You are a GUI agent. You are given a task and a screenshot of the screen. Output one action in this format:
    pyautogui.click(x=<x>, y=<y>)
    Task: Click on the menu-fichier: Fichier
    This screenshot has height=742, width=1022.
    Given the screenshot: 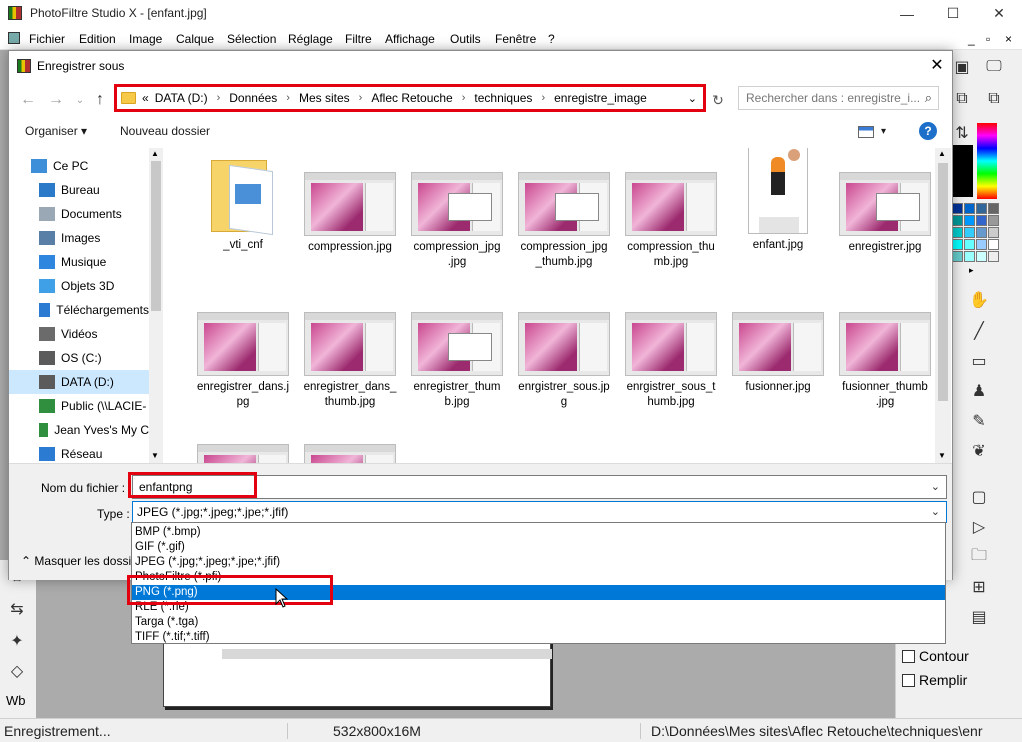 What is the action you would take?
    pyautogui.click(x=47, y=39)
    